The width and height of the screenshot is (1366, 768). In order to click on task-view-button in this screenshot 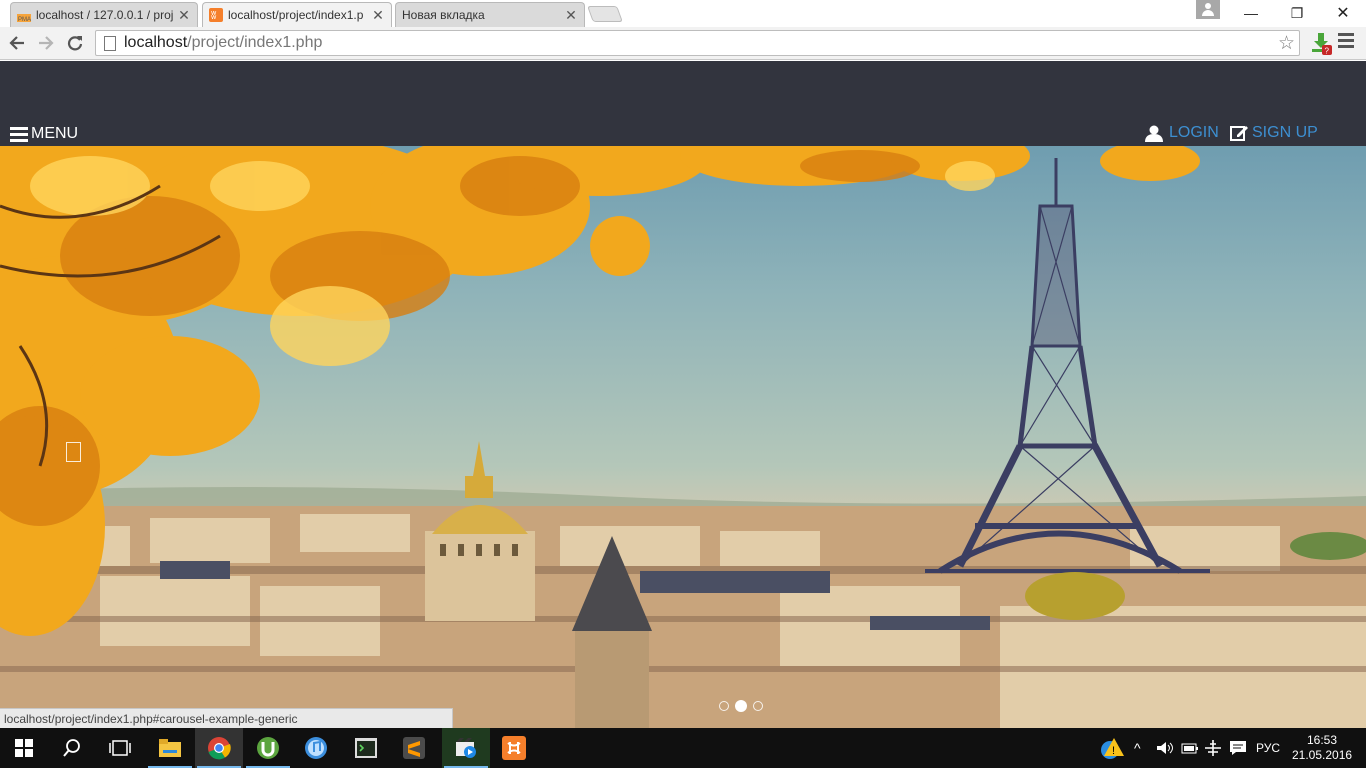, I will do `click(120, 748)`.